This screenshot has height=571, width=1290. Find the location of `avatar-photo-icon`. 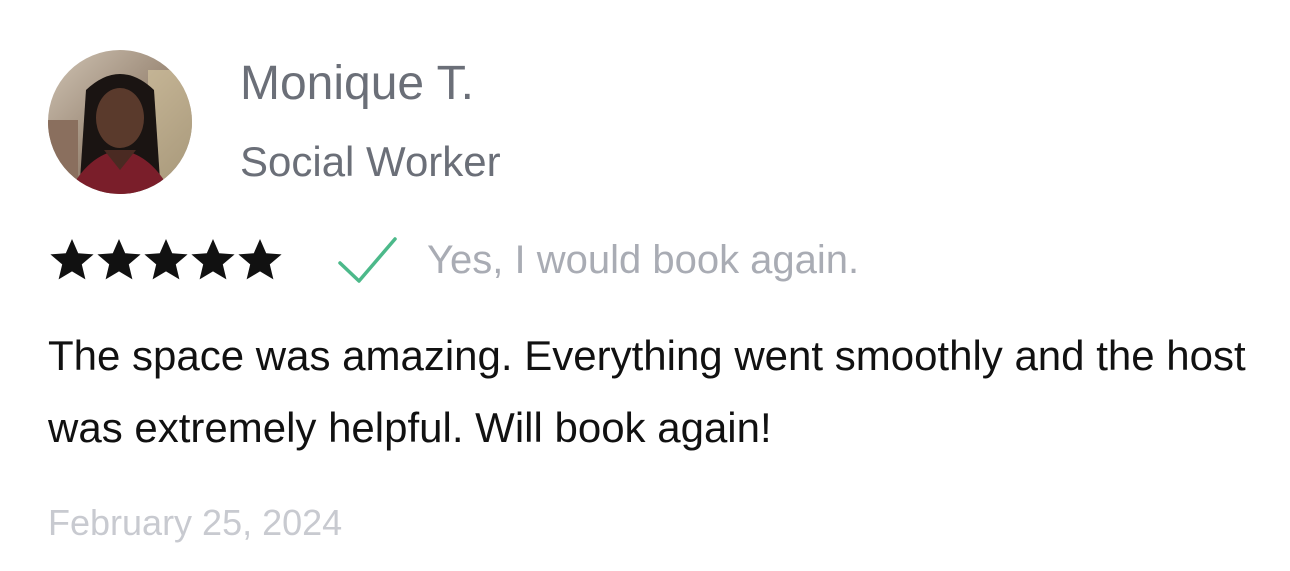

avatar-photo-icon is located at coordinates (120, 122).